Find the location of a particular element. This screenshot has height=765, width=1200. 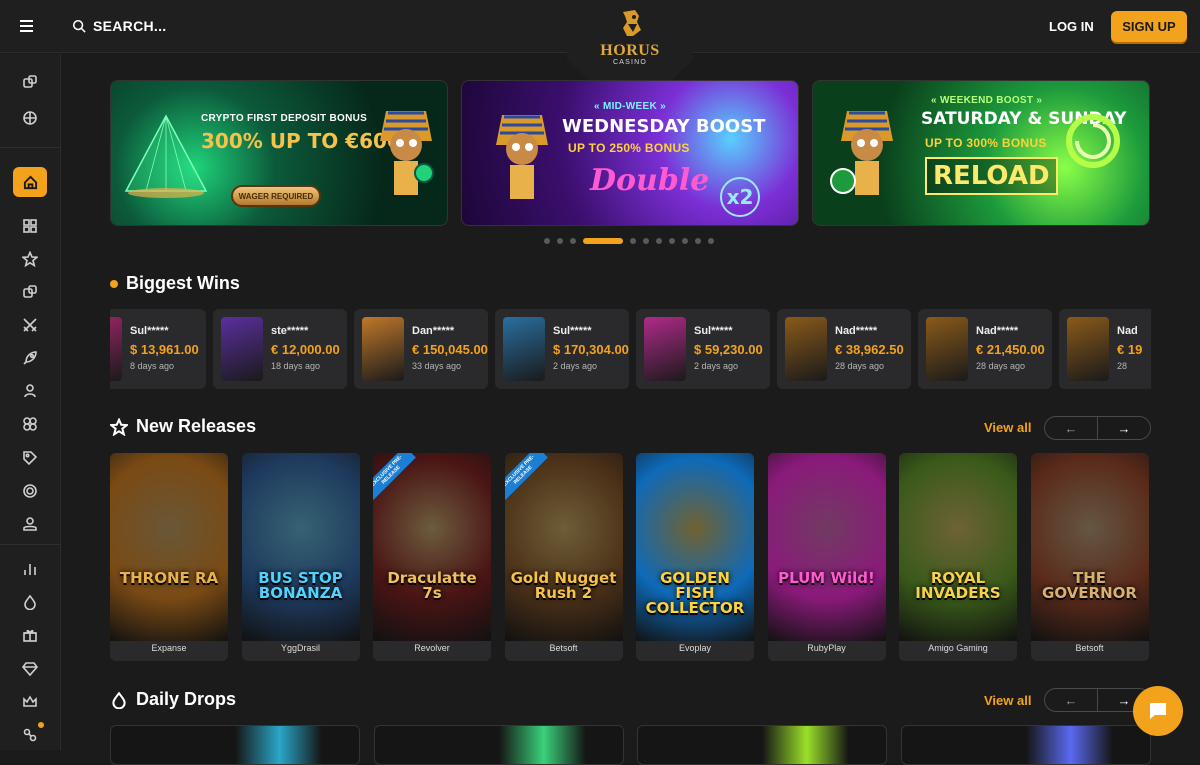

search-icon is located at coordinates (79, 26).